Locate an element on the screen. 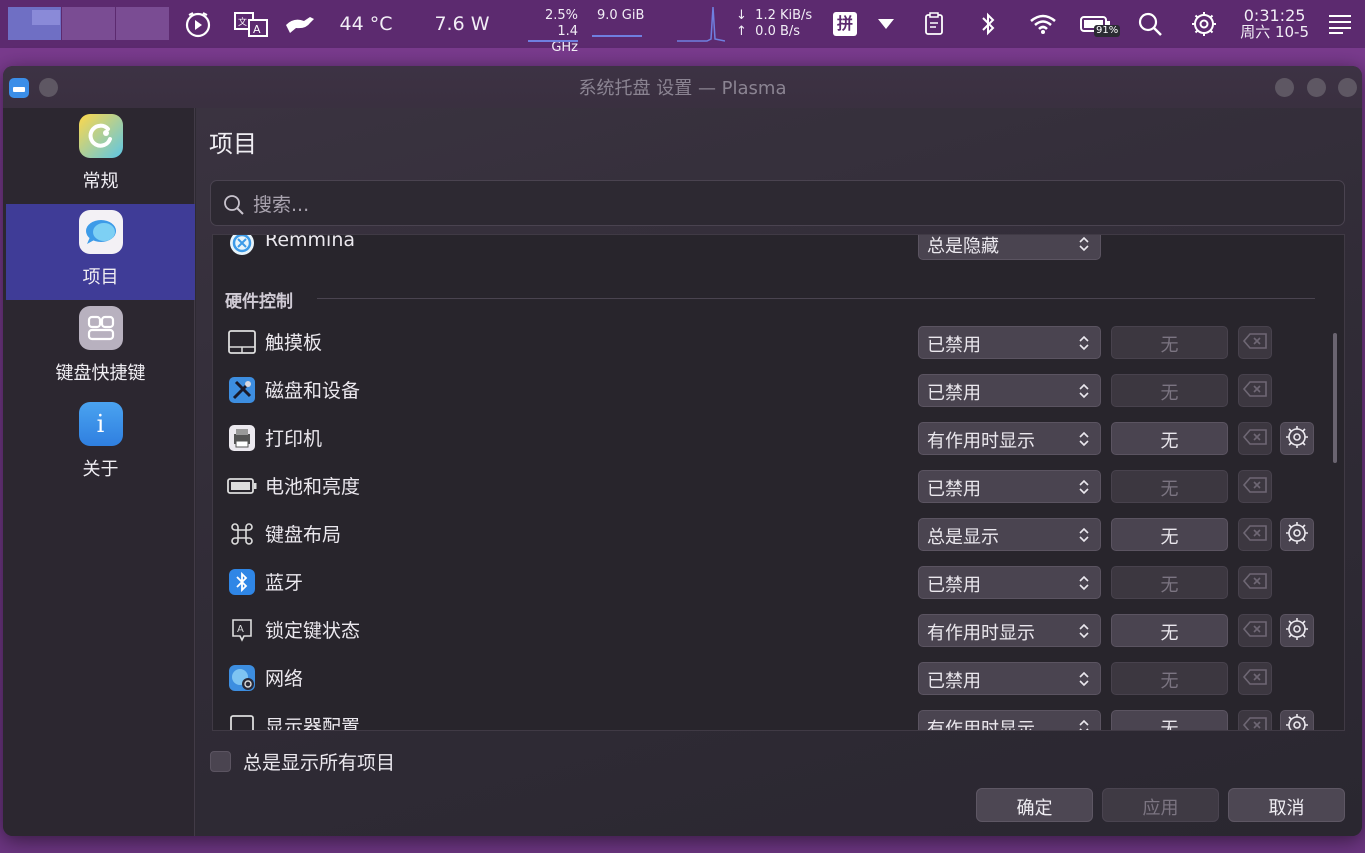  ok-button: 确定 is located at coordinates (1034, 805).